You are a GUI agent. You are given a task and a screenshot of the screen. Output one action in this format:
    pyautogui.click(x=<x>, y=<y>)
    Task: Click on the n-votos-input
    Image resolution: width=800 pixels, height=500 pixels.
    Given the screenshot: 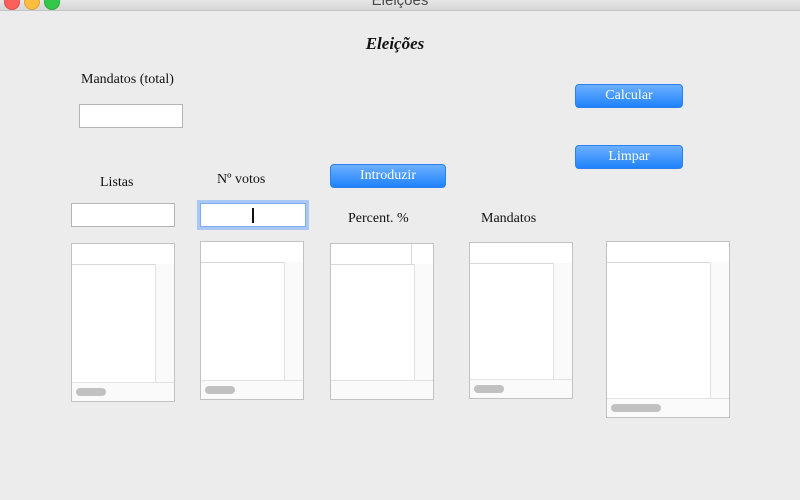 What is the action you would take?
    pyautogui.click(x=253, y=215)
    